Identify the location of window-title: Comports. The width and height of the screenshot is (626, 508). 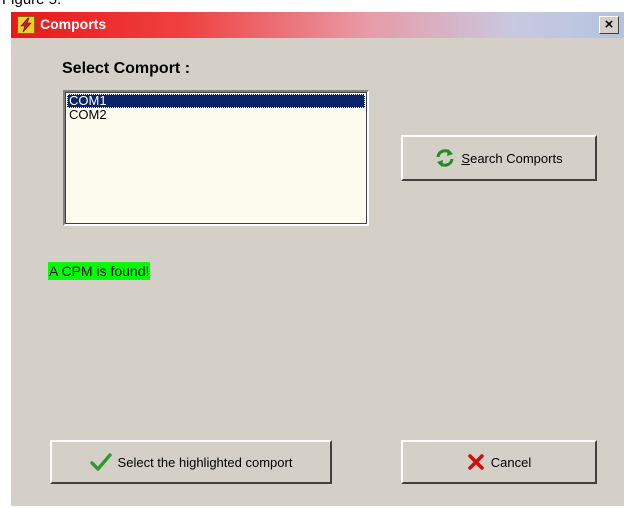
(73, 24).